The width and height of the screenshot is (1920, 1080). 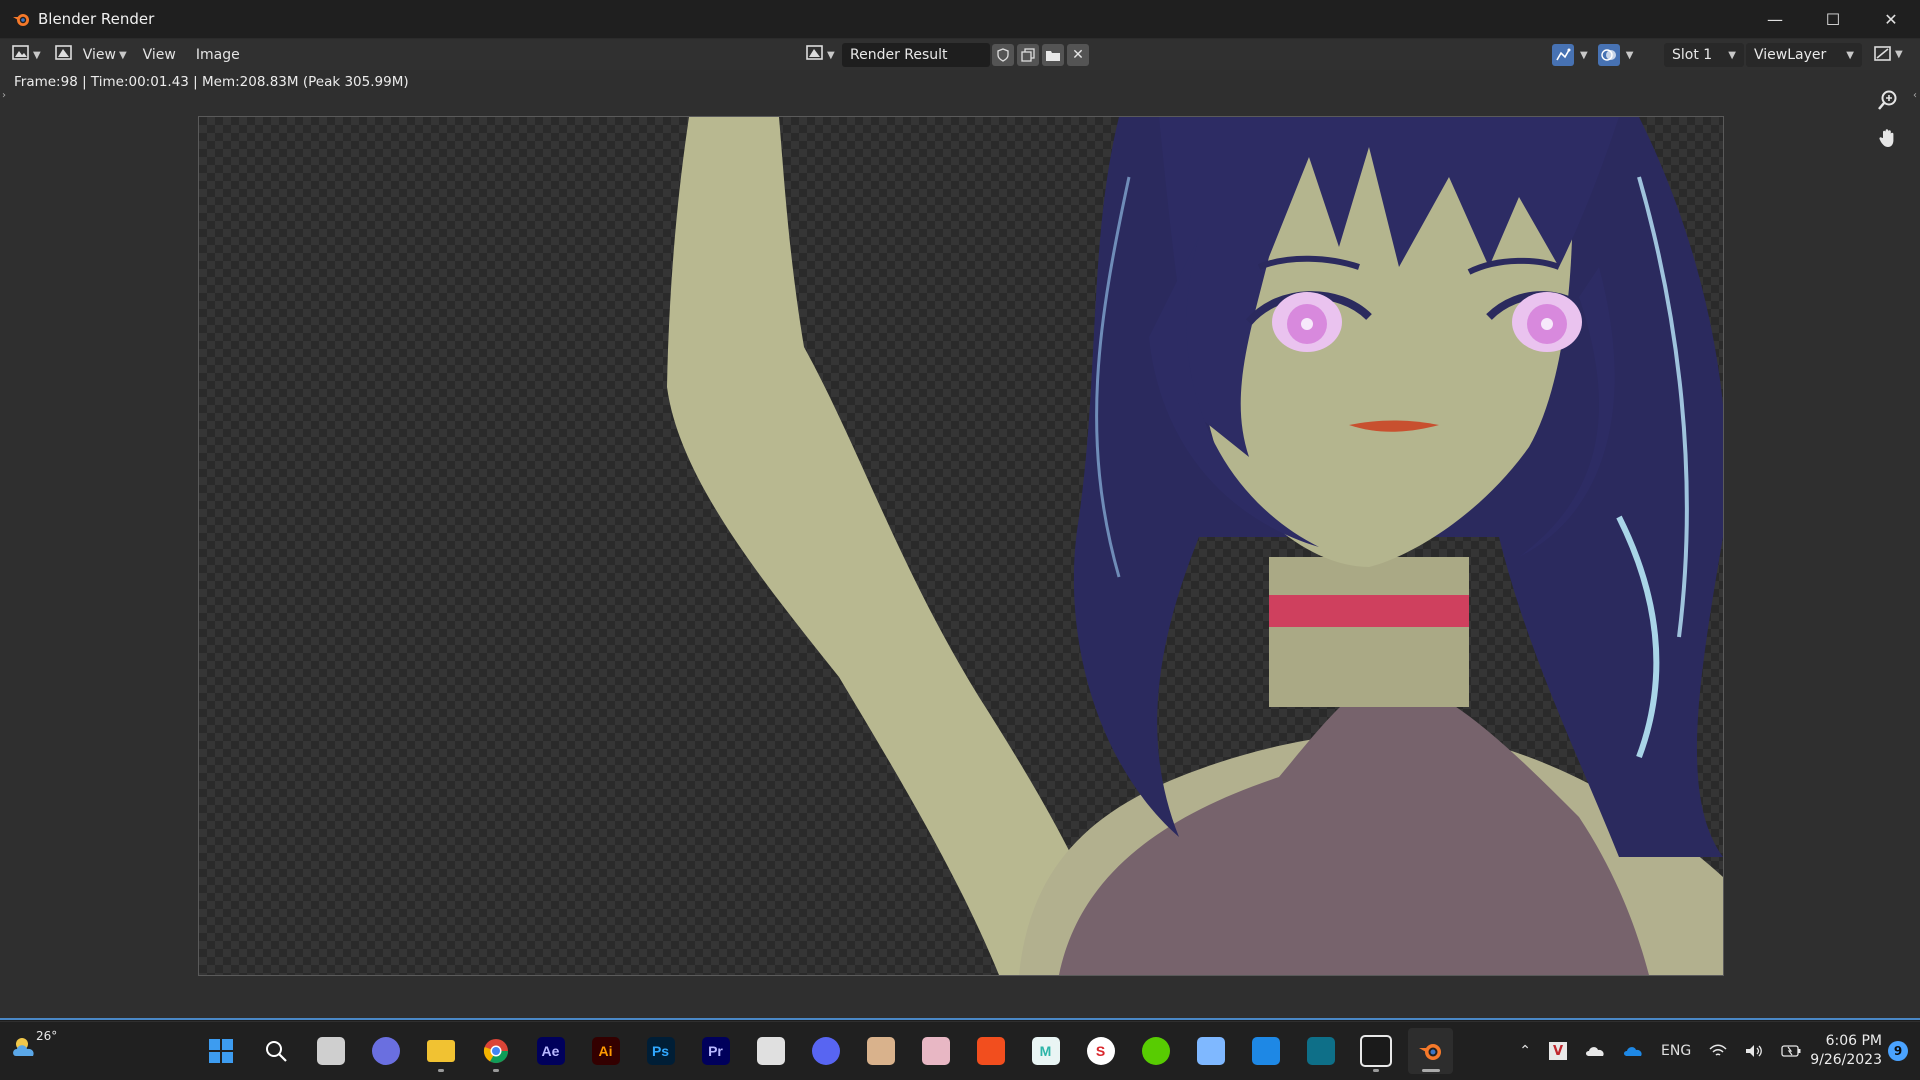 I want to click on tray-v-app-icon: V, so click(x=1558, y=1051).